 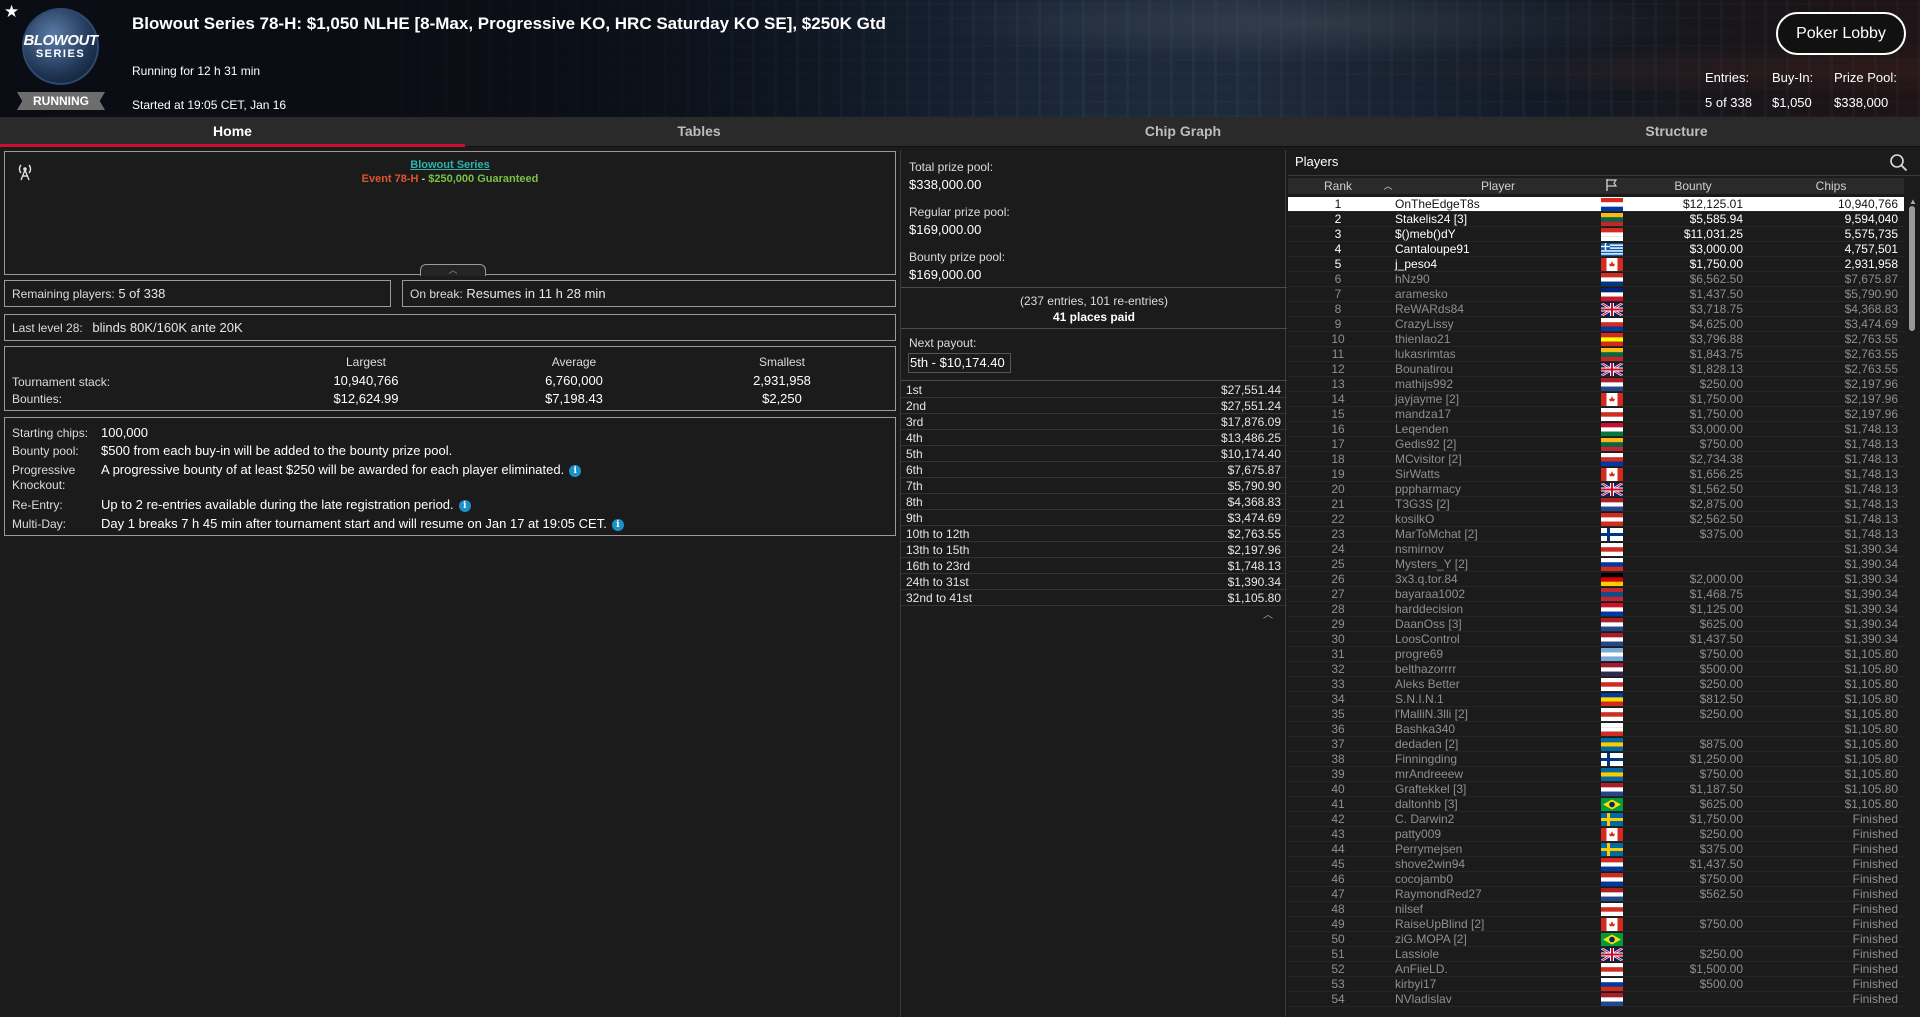 What do you see at coordinates (1596, 294) in the screenshot?
I see `player-row: 7 aramesko $1,437.50 $5,790.90` at bounding box center [1596, 294].